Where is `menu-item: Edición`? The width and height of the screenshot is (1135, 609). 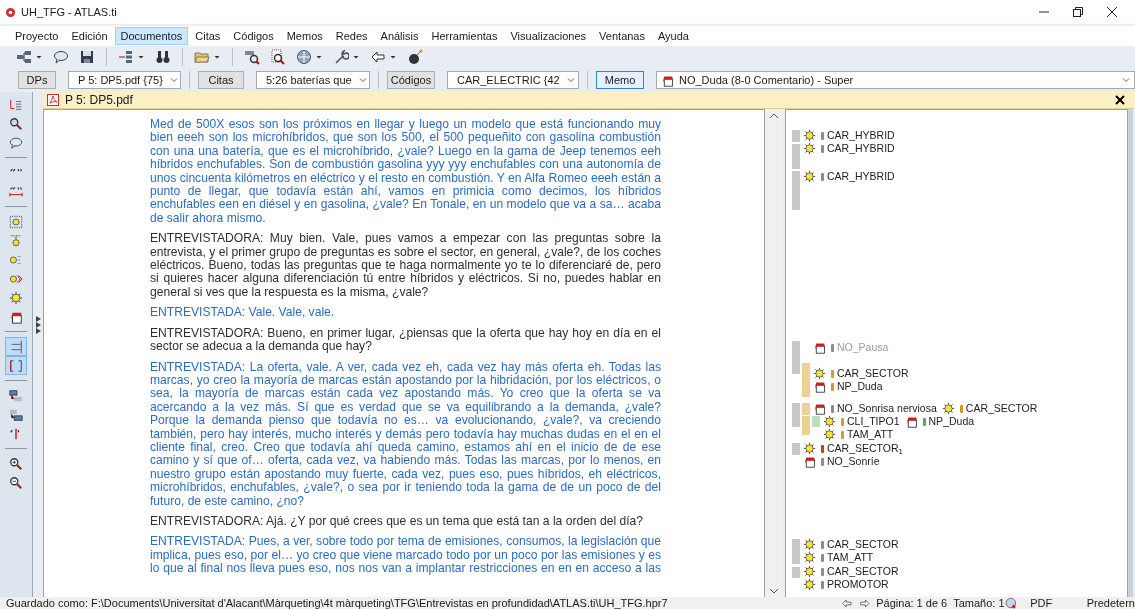
menu-item: Edición is located at coordinates (89, 36).